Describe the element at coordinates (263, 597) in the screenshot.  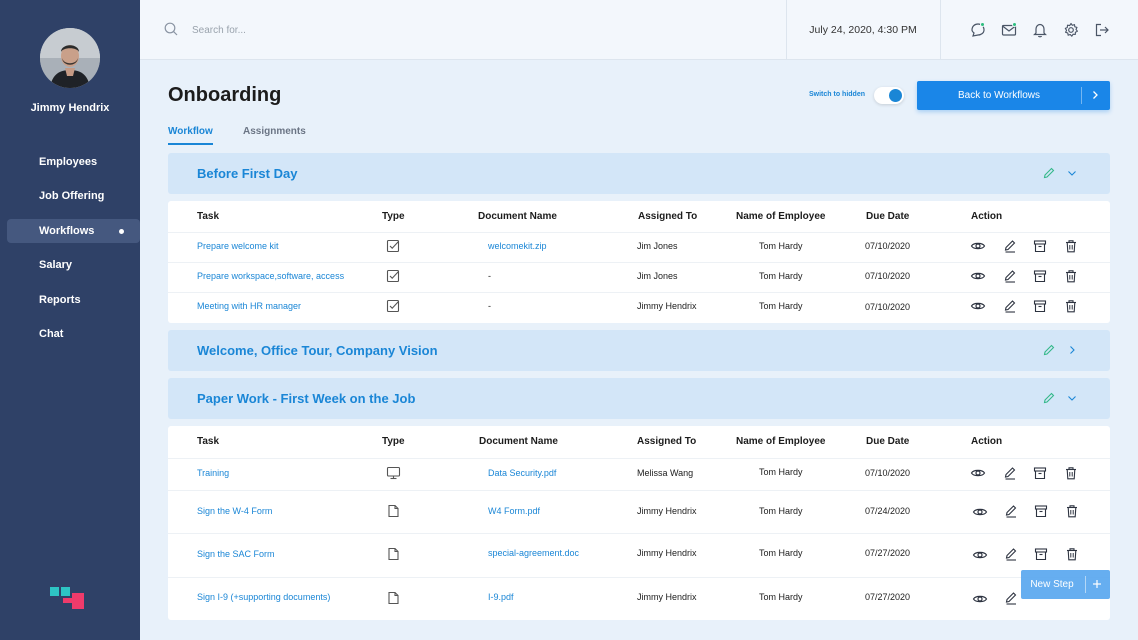
I see `task-link: Sign I-9 (+supporting documents)` at that location.